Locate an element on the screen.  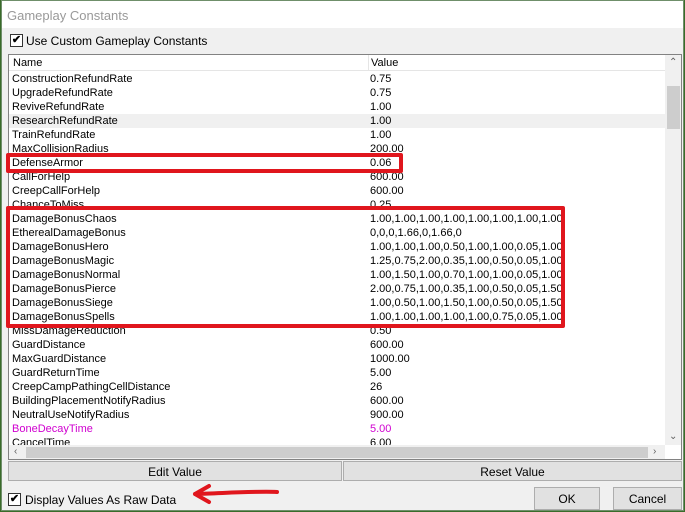
row-name: CreepCallForHelp is located at coordinates (56, 191).